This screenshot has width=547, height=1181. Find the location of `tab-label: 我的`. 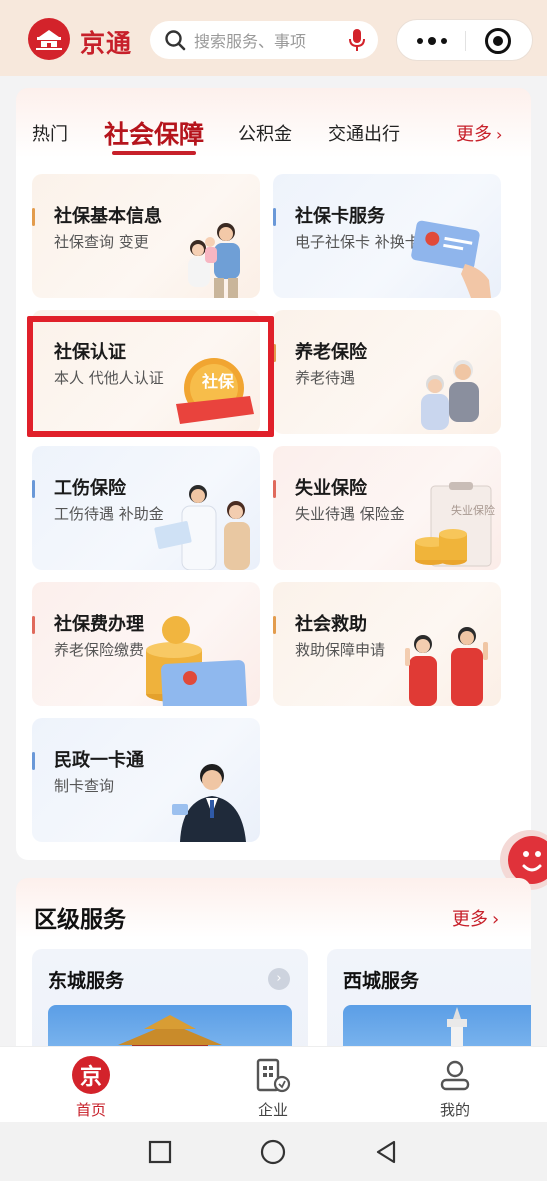

tab-label: 我的 is located at coordinates (454, 1110).